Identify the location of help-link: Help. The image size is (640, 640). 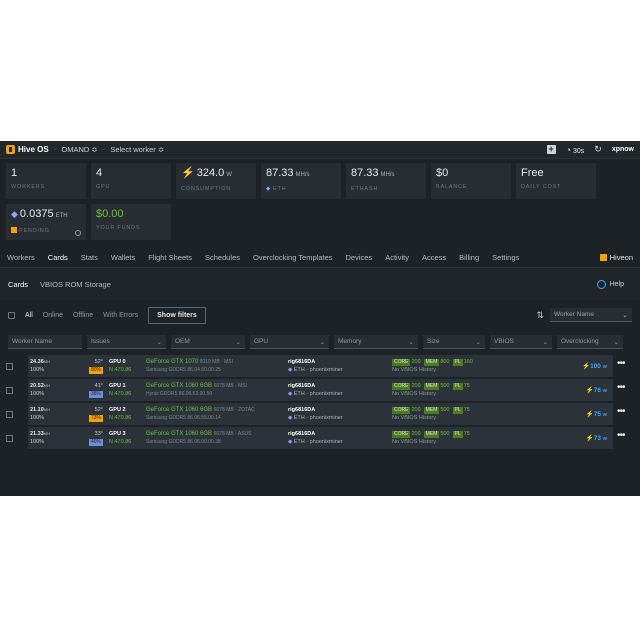
(610, 284).